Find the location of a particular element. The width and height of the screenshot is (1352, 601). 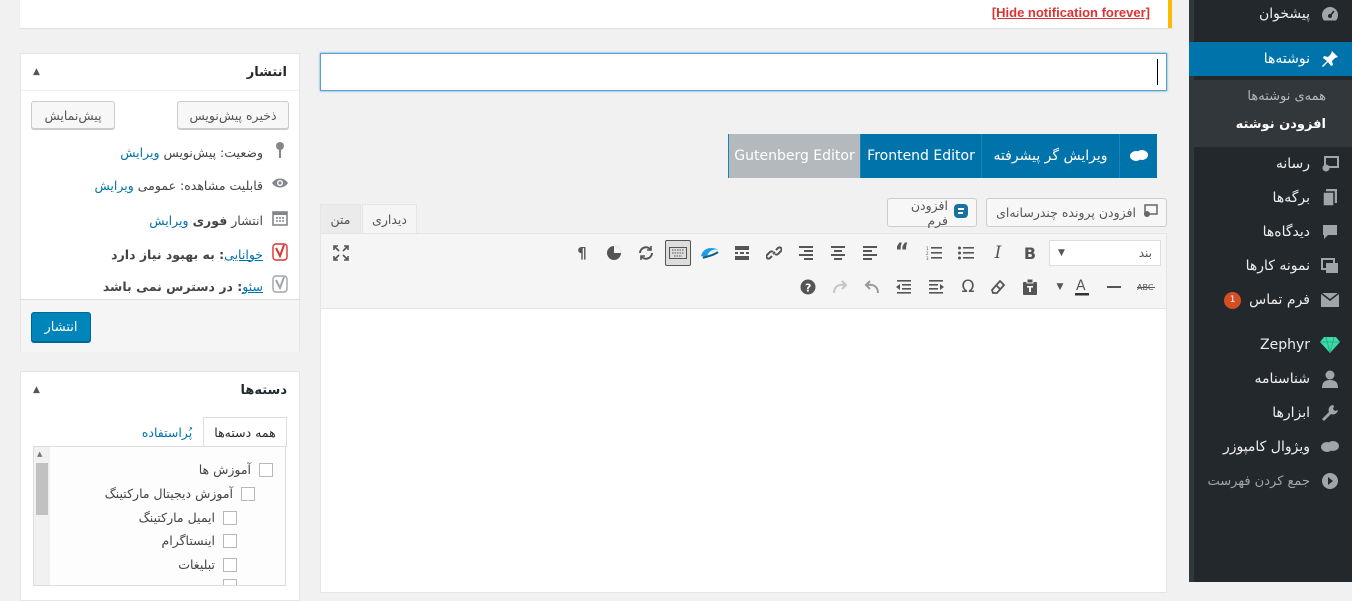

submenu-all-posts: همه‌ی نوشته‌ها is located at coordinates (1286, 96).